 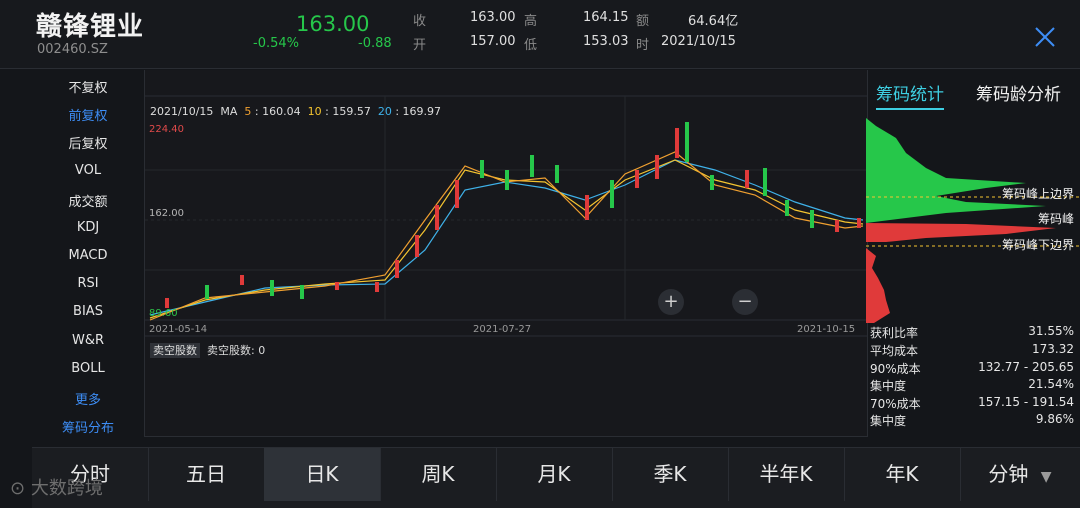 What do you see at coordinates (66, 488) in the screenshot?
I see `watermark-text: 大数跨境` at bounding box center [66, 488].